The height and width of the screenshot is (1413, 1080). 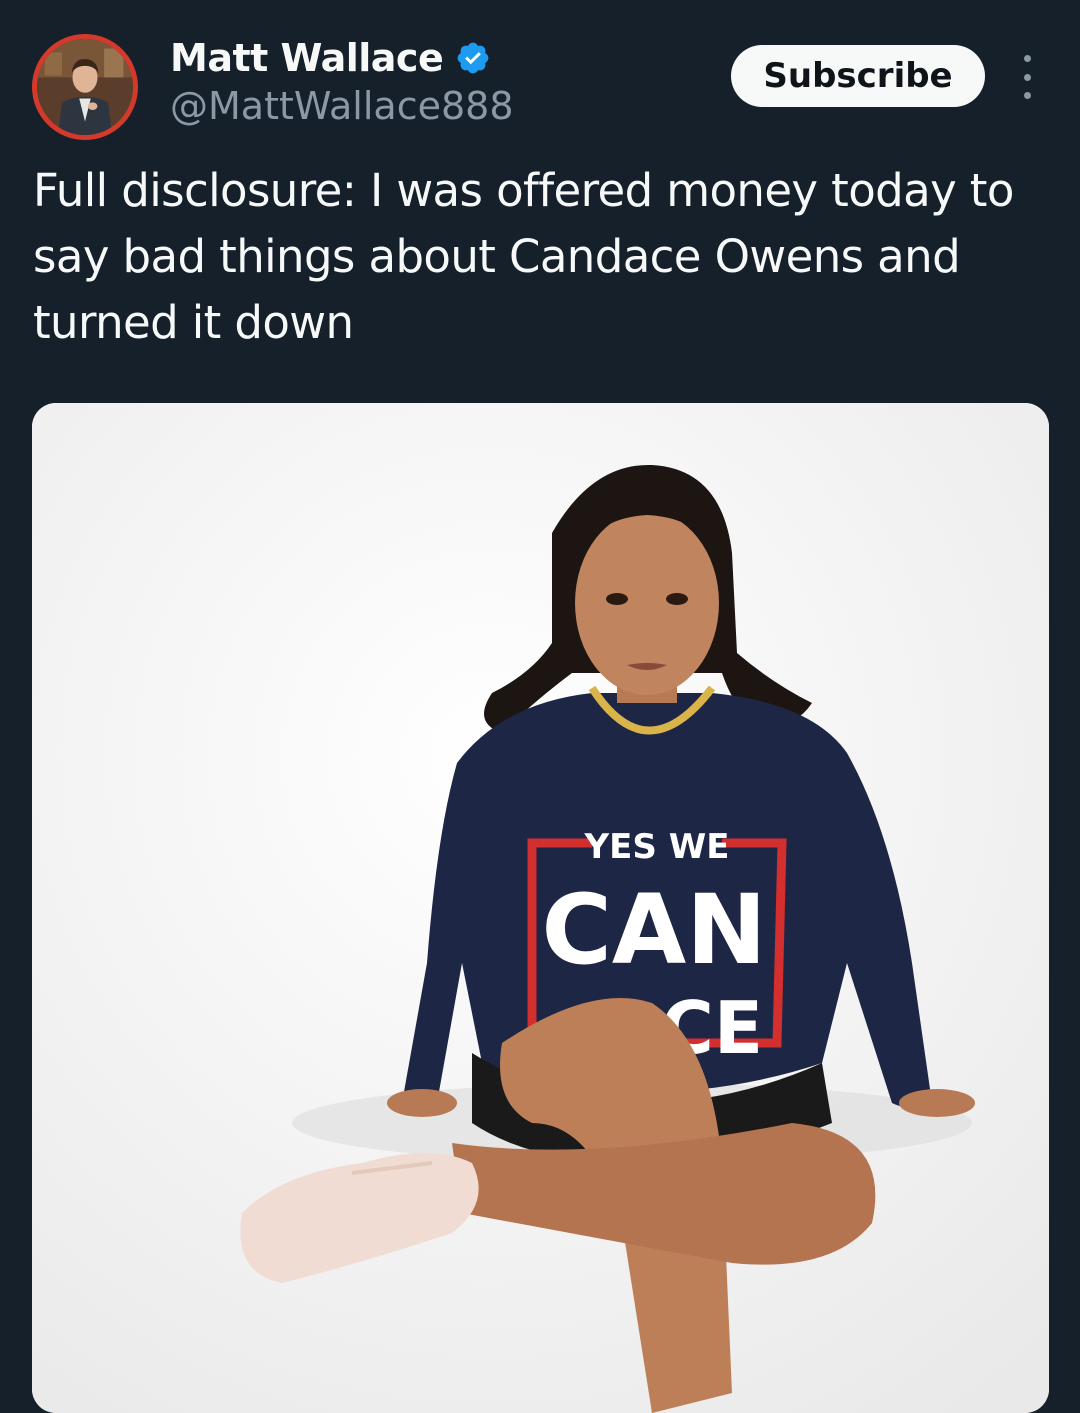 I want to click on author-name-row: Matt Wallace, so click(x=330, y=58).